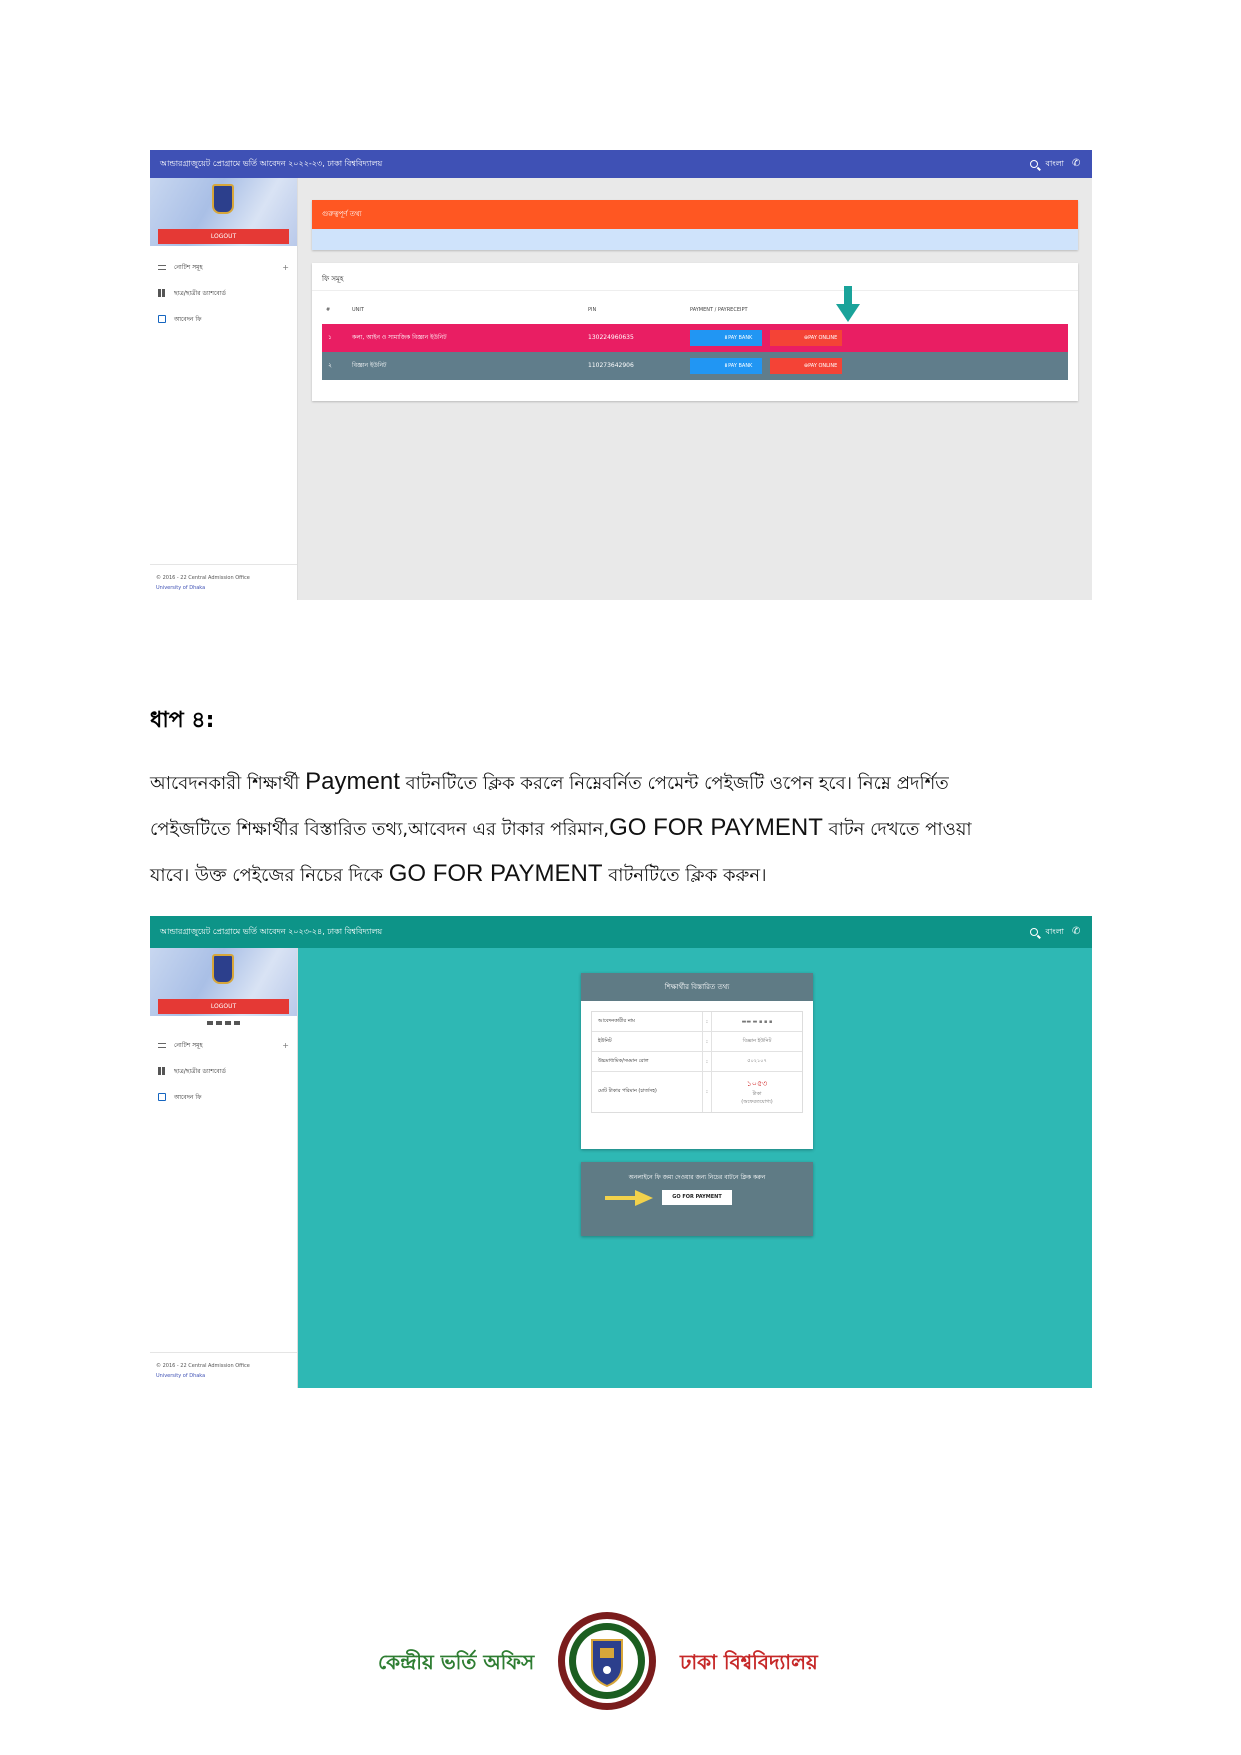 This screenshot has height=1755, width=1241. Describe the element at coordinates (697, 1042) in the screenshot. I see `table-row: ইউনিট : বিজ্ঞান ইউনিট` at that location.